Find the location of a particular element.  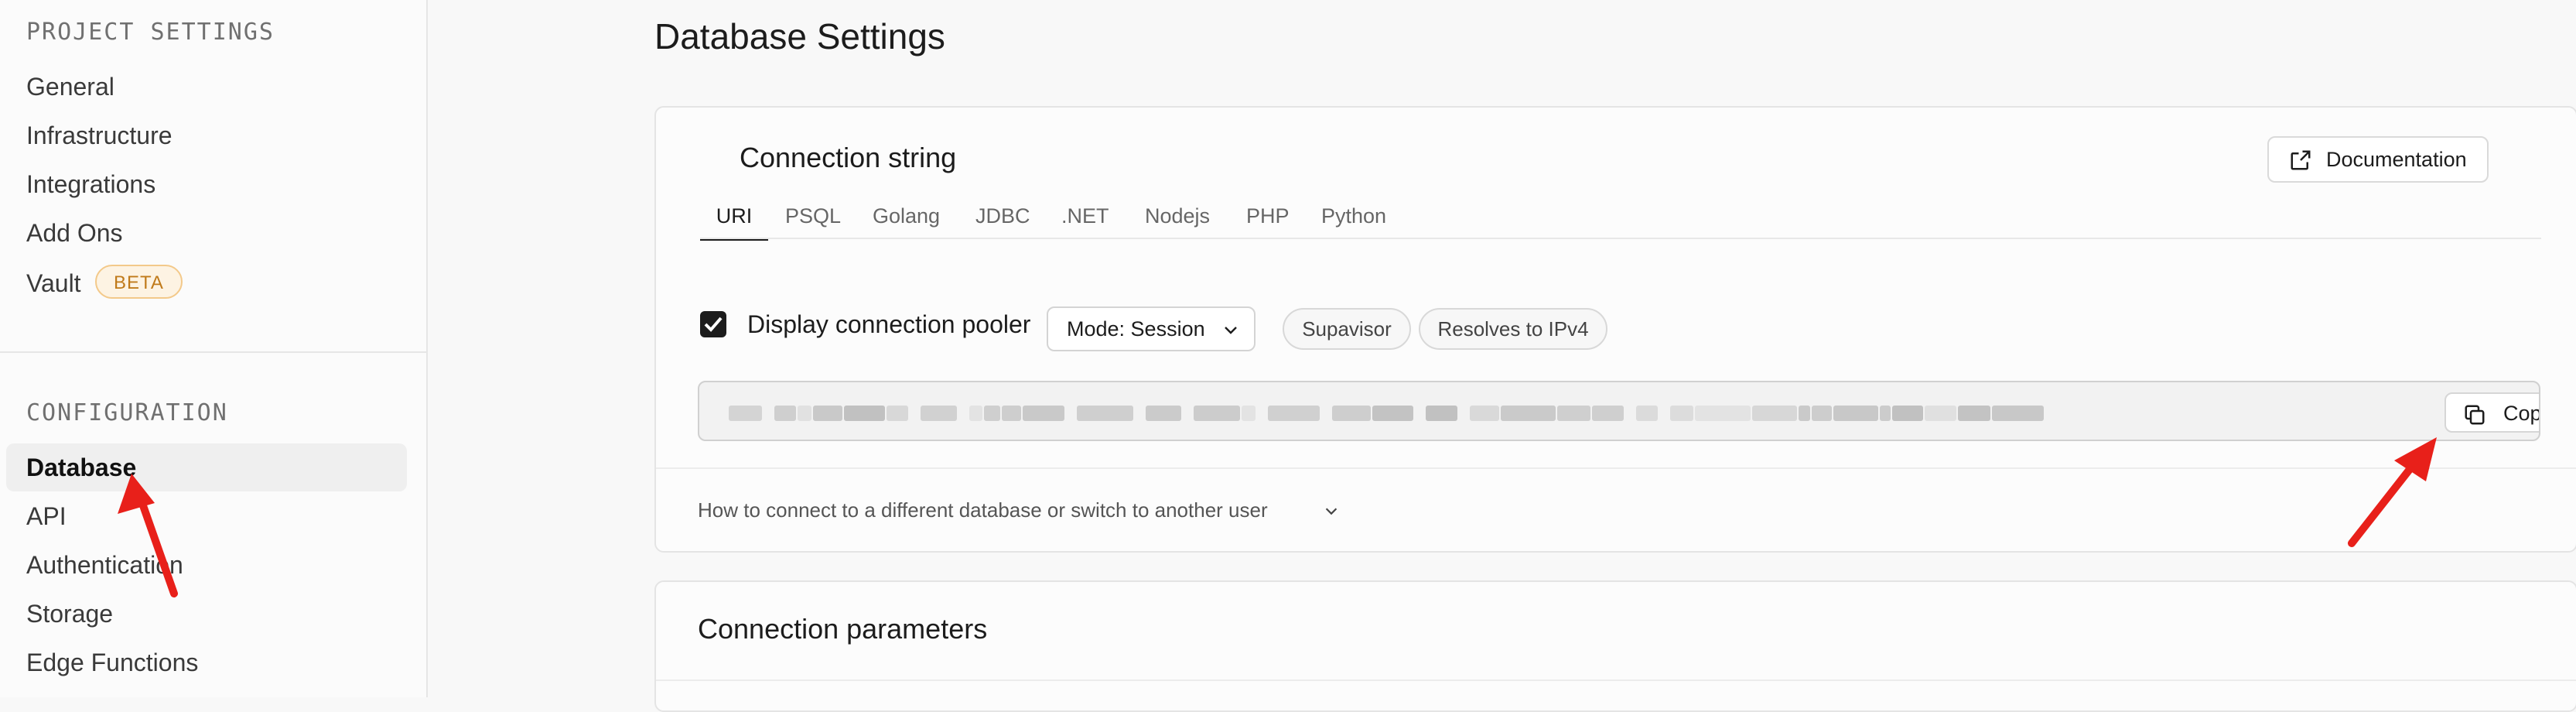

tabs-underline is located at coordinates (1621, 238).